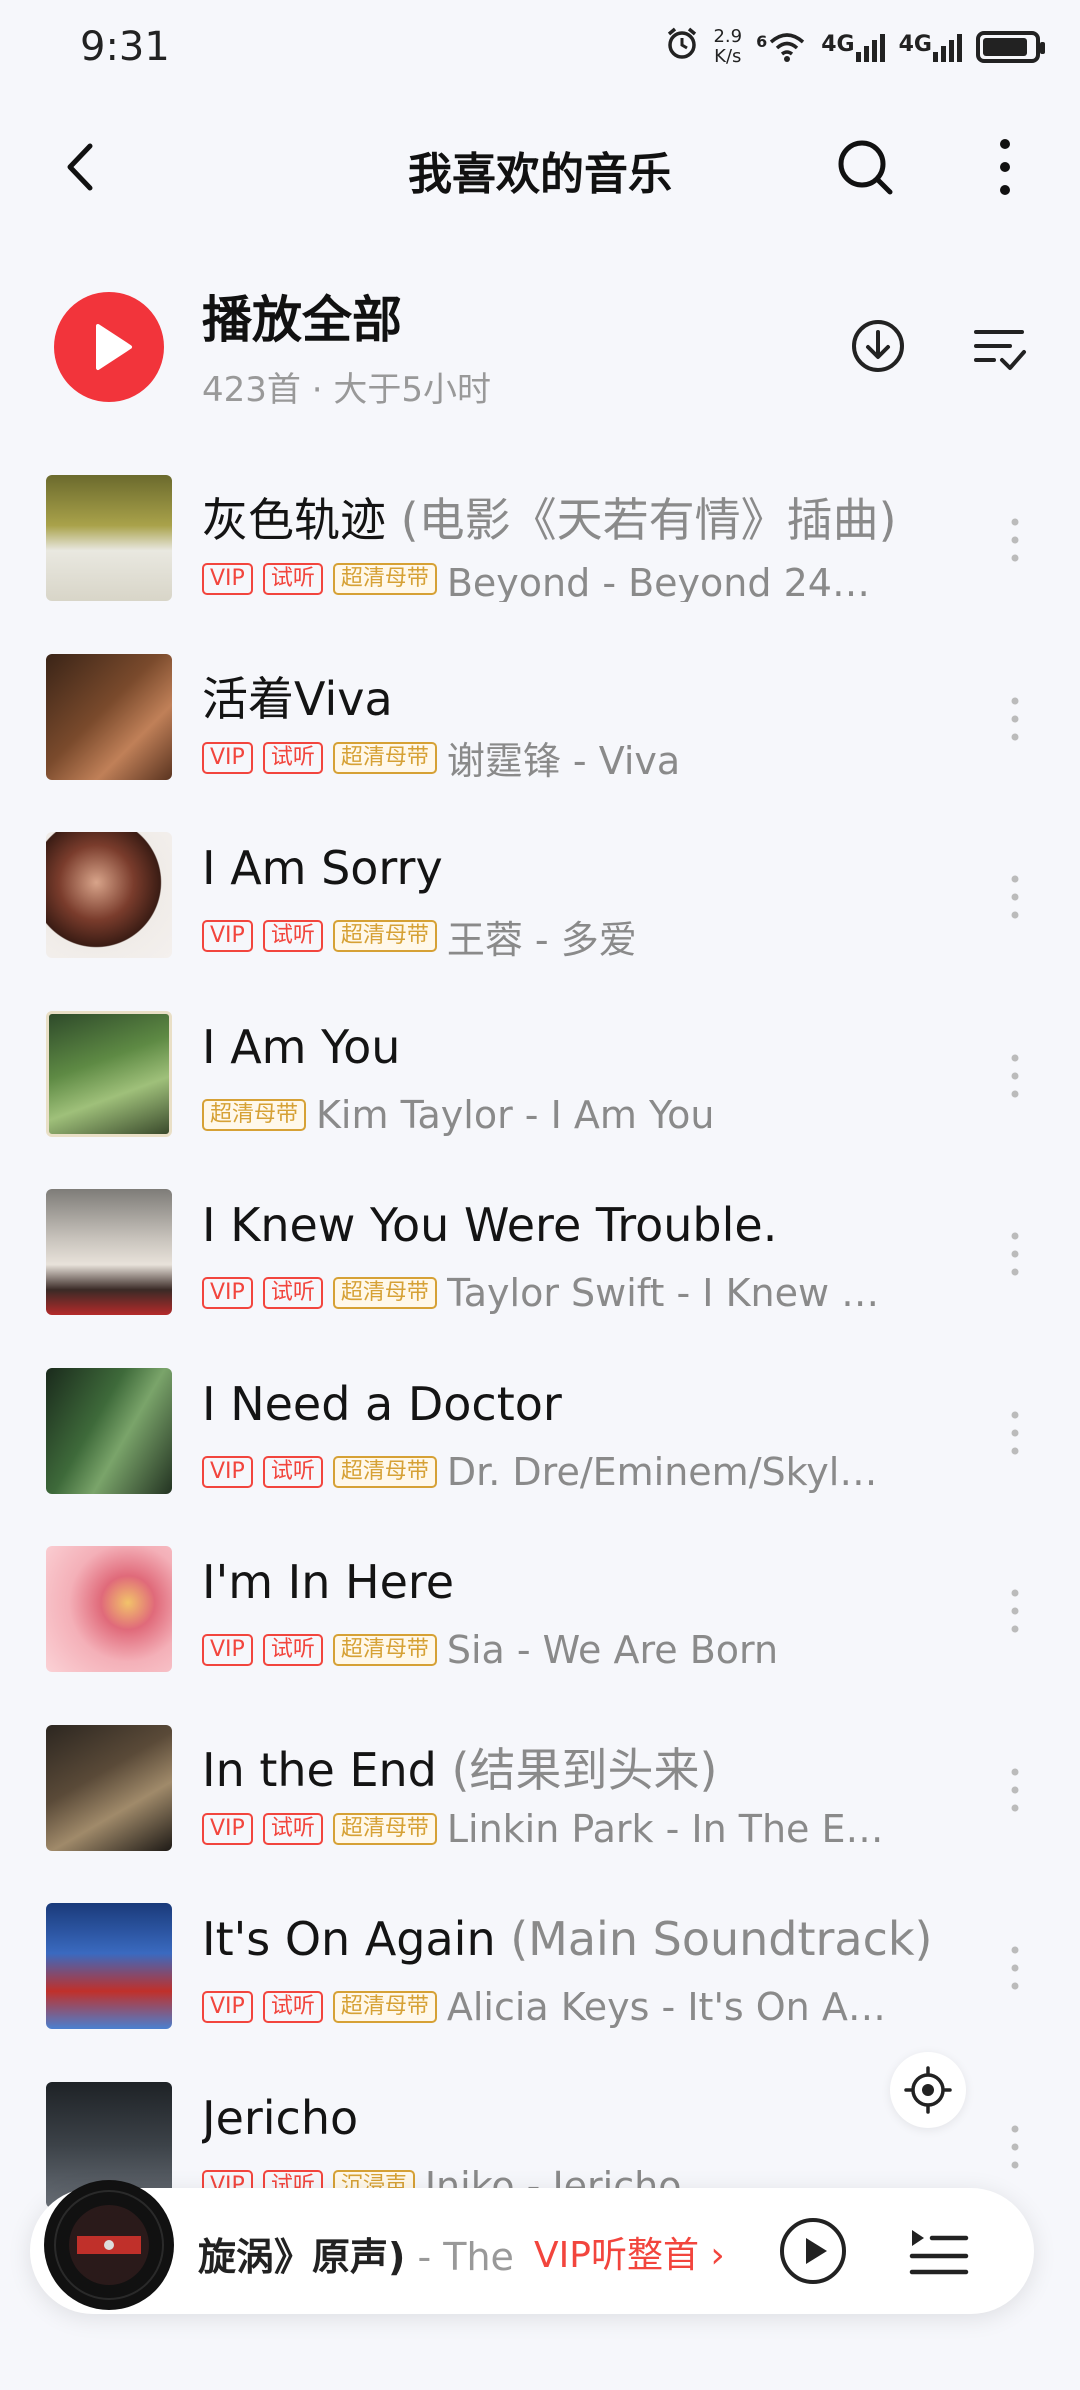  I want to click on mini-player: 旋涡》原声) - The VIP听整首 ›, so click(532, 2247).